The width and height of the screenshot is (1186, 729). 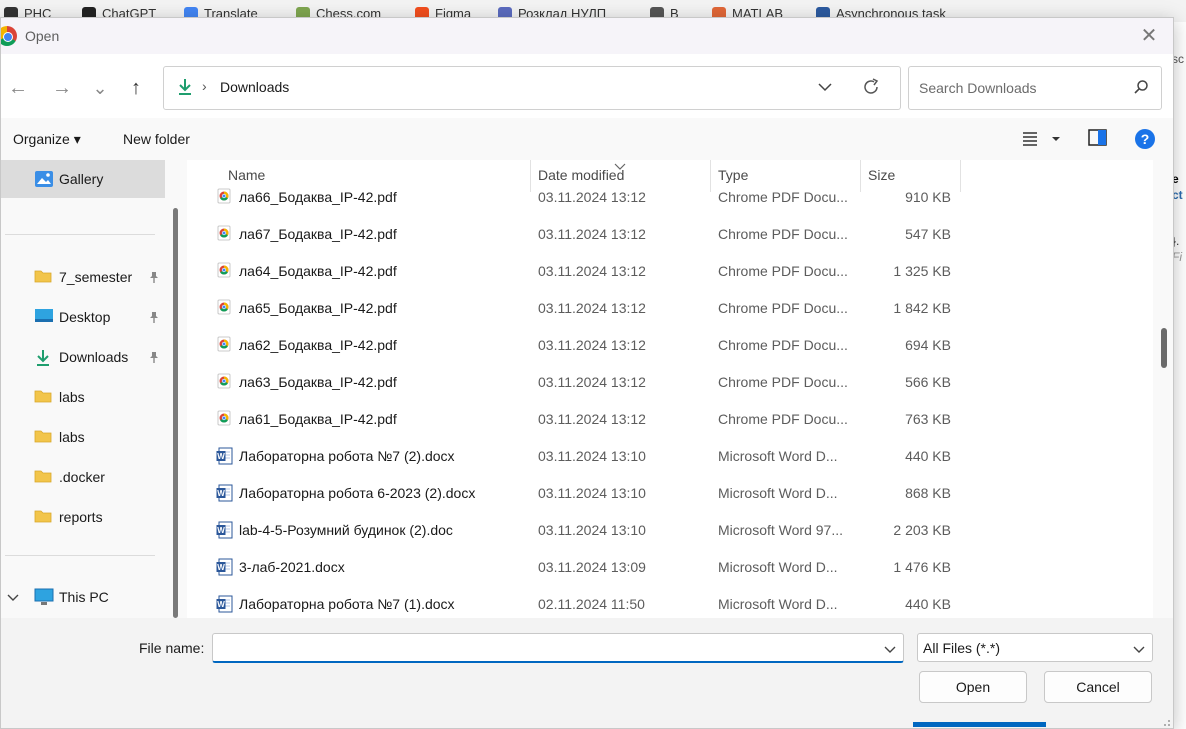 I want to click on preview-pane-icon, so click(x=1097, y=137).